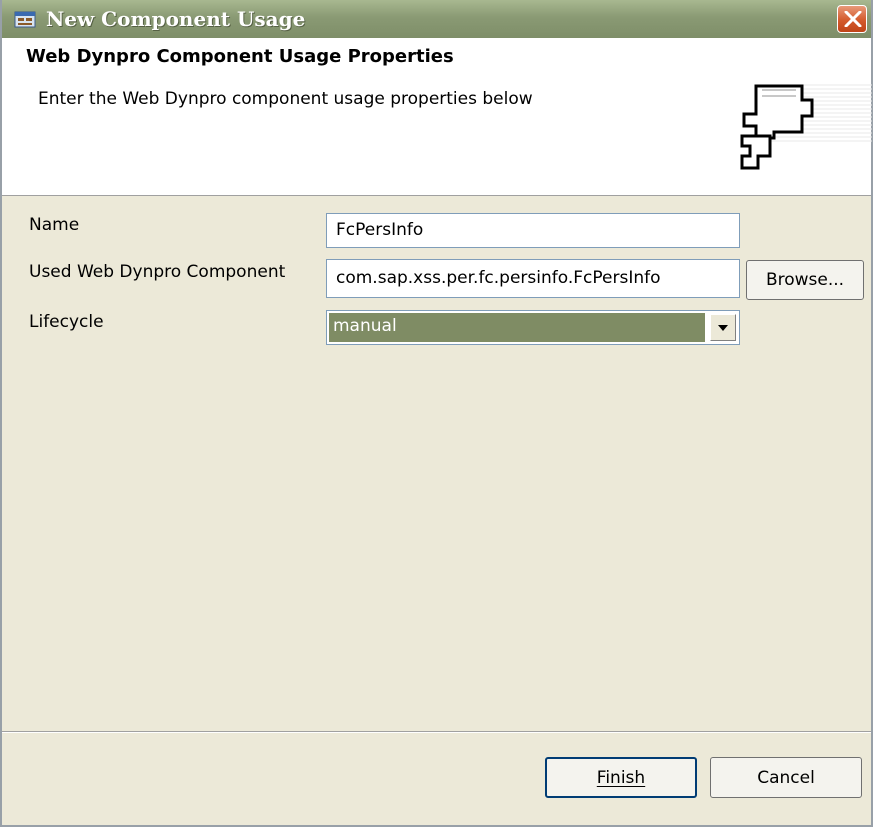  What do you see at coordinates (157, 272) in the screenshot?
I see `used-component-label: Used Web Dynpro Component` at bounding box center [157, 272].